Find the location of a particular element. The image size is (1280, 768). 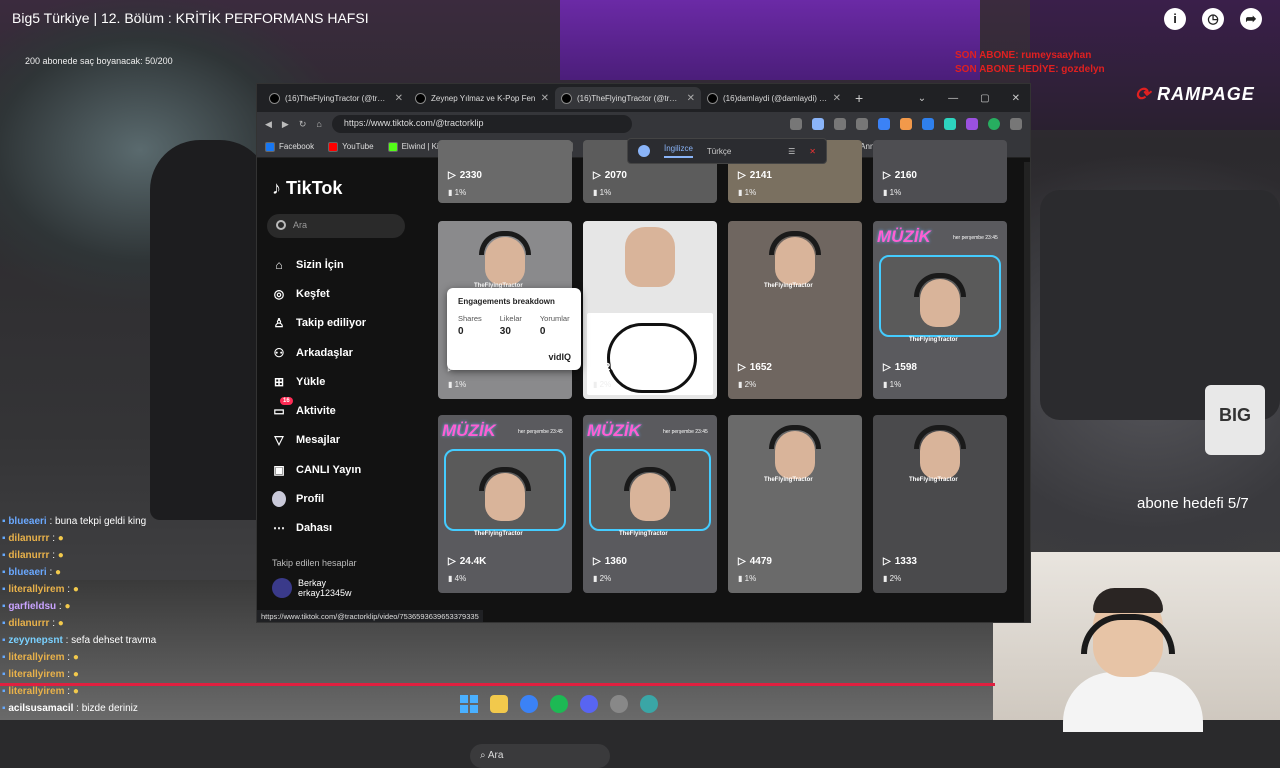

spotify-icon is located at coordinates (559, 704).